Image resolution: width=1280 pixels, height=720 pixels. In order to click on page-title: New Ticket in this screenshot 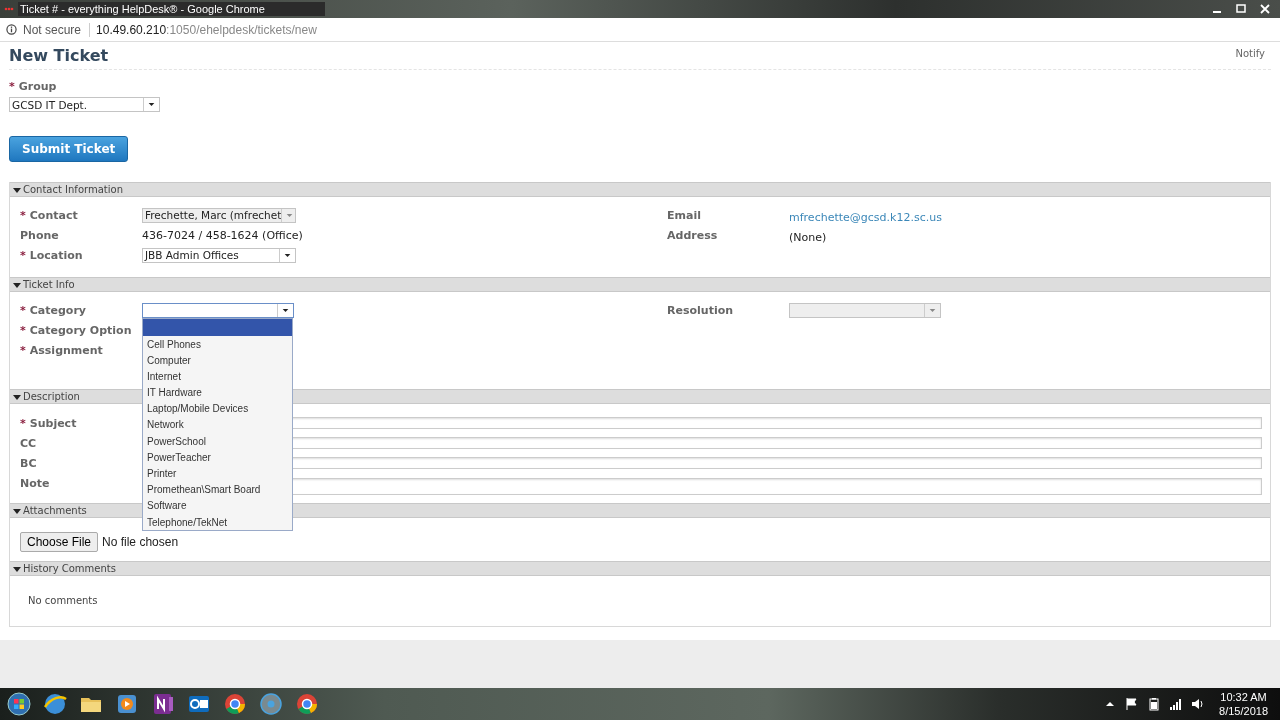, I will do `click(59, 55)`.